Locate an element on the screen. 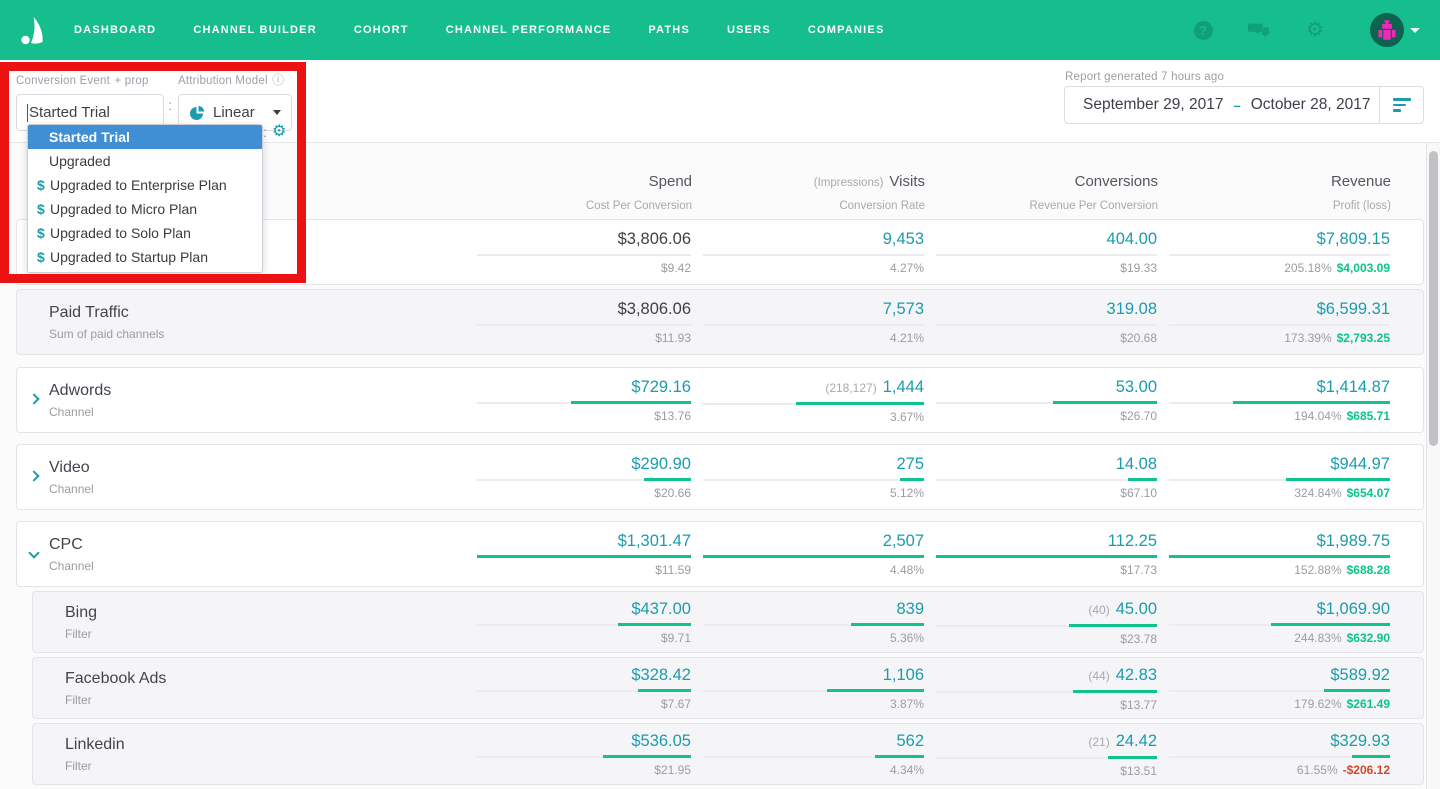  row-title: Paid Traffic is located at coordinates (257, 313).